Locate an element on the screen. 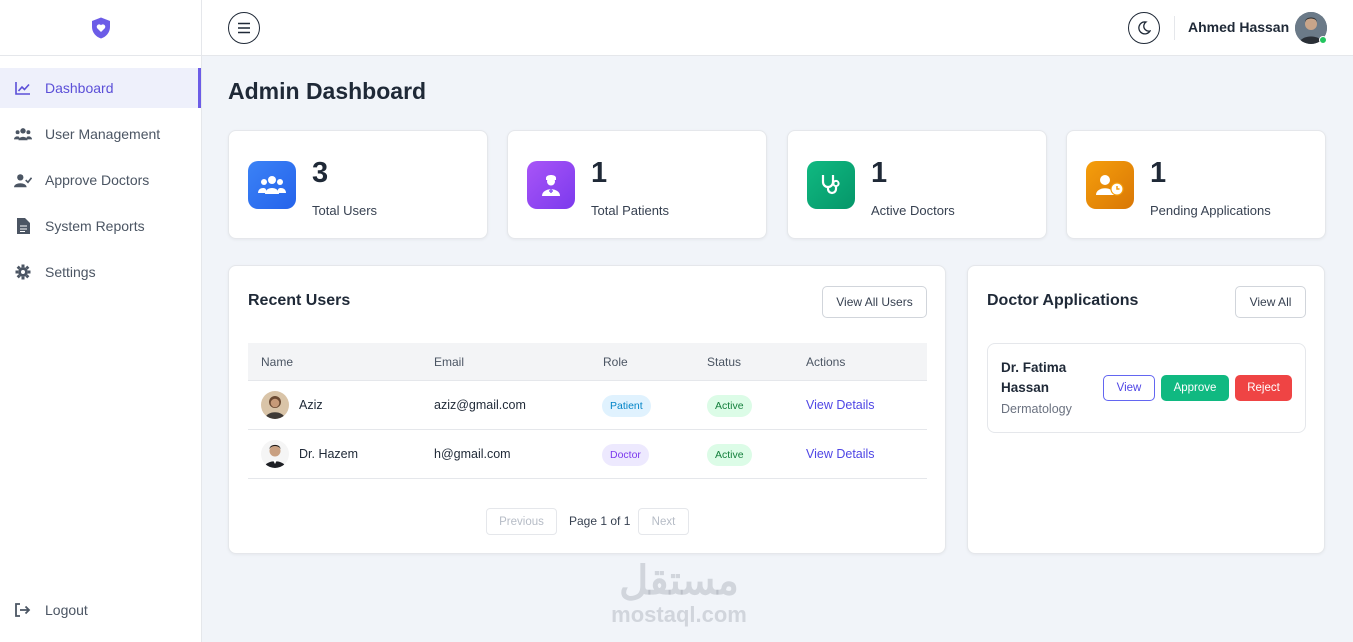  sidebar-item-approve-doctors: Approve Doctors is located at coordinates (100, 180).